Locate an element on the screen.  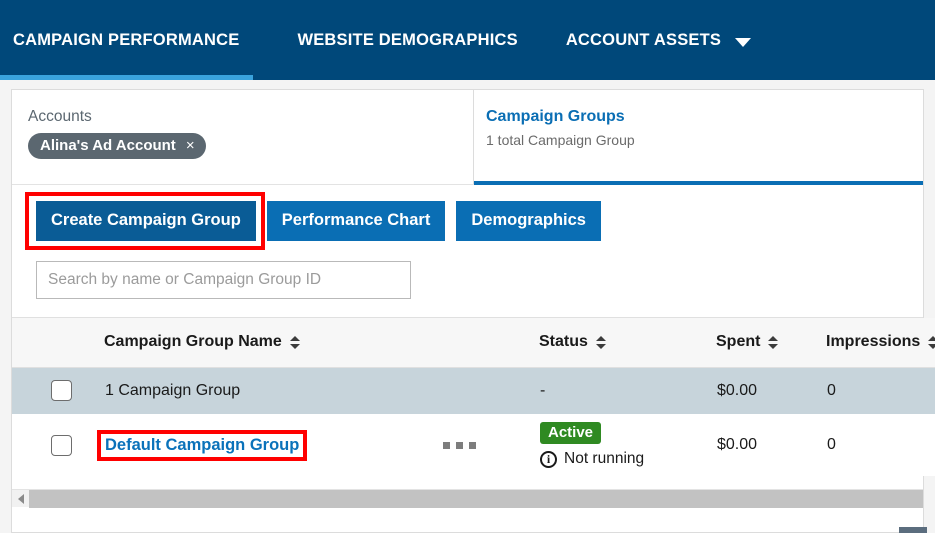
tab-website-demographics-label: WEBSITE DEMOGRAPHICS is located at coordinates (407, 39).